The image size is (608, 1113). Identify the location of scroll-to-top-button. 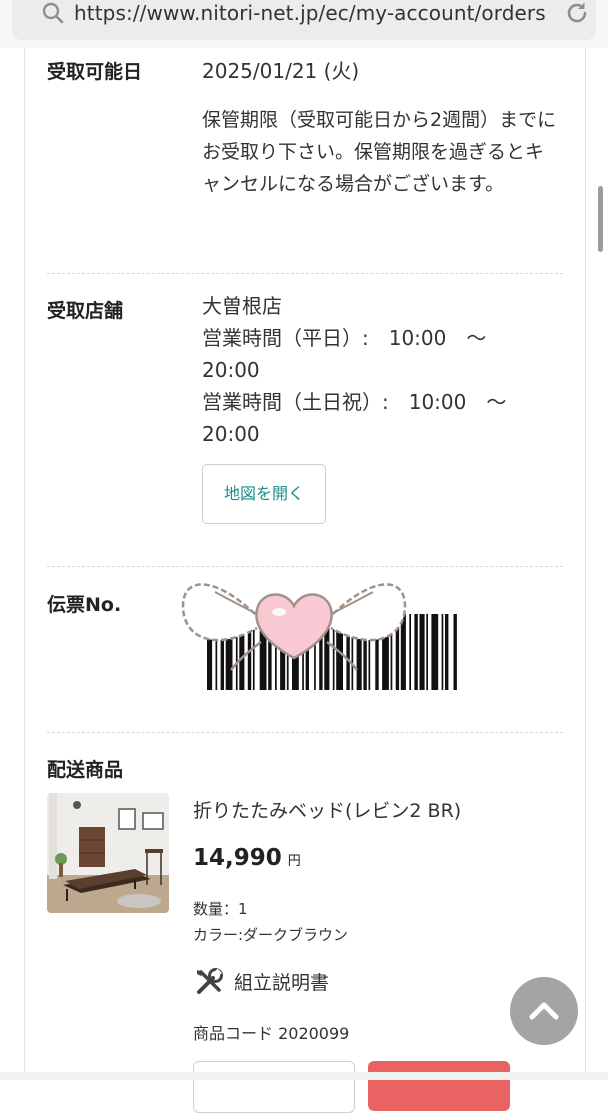
(544, 1011).